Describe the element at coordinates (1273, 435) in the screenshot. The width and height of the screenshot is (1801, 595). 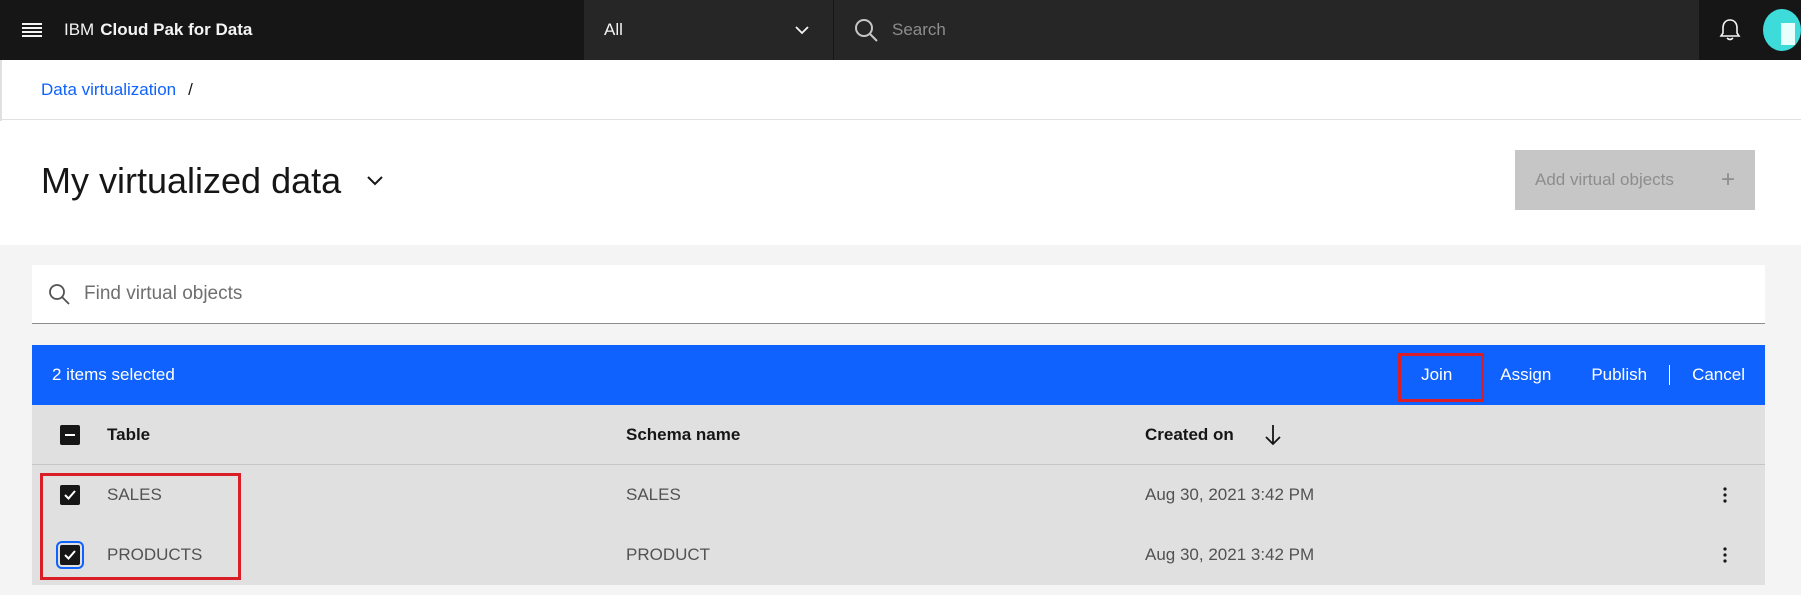
I see `sort-descending-icon` at that location.